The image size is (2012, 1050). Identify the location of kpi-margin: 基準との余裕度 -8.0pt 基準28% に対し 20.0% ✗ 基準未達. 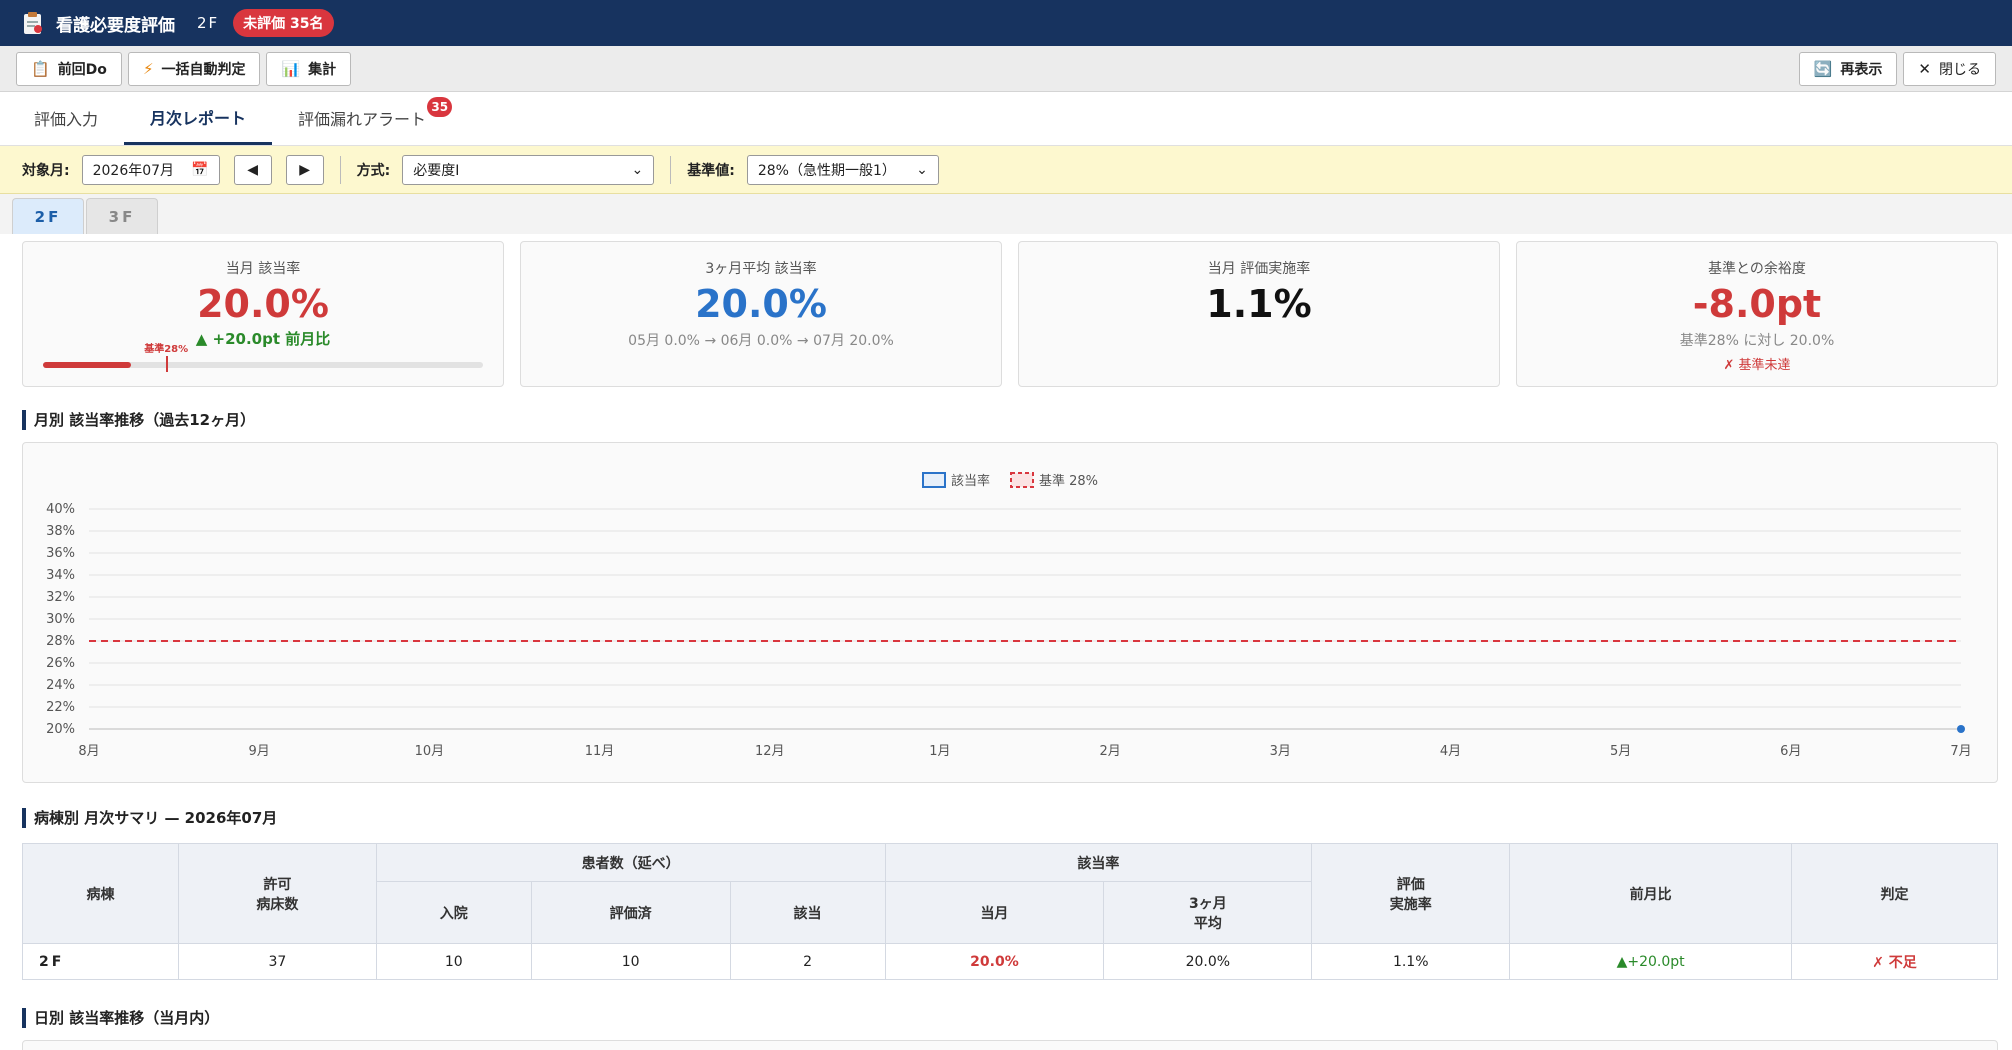
(1757, 314).